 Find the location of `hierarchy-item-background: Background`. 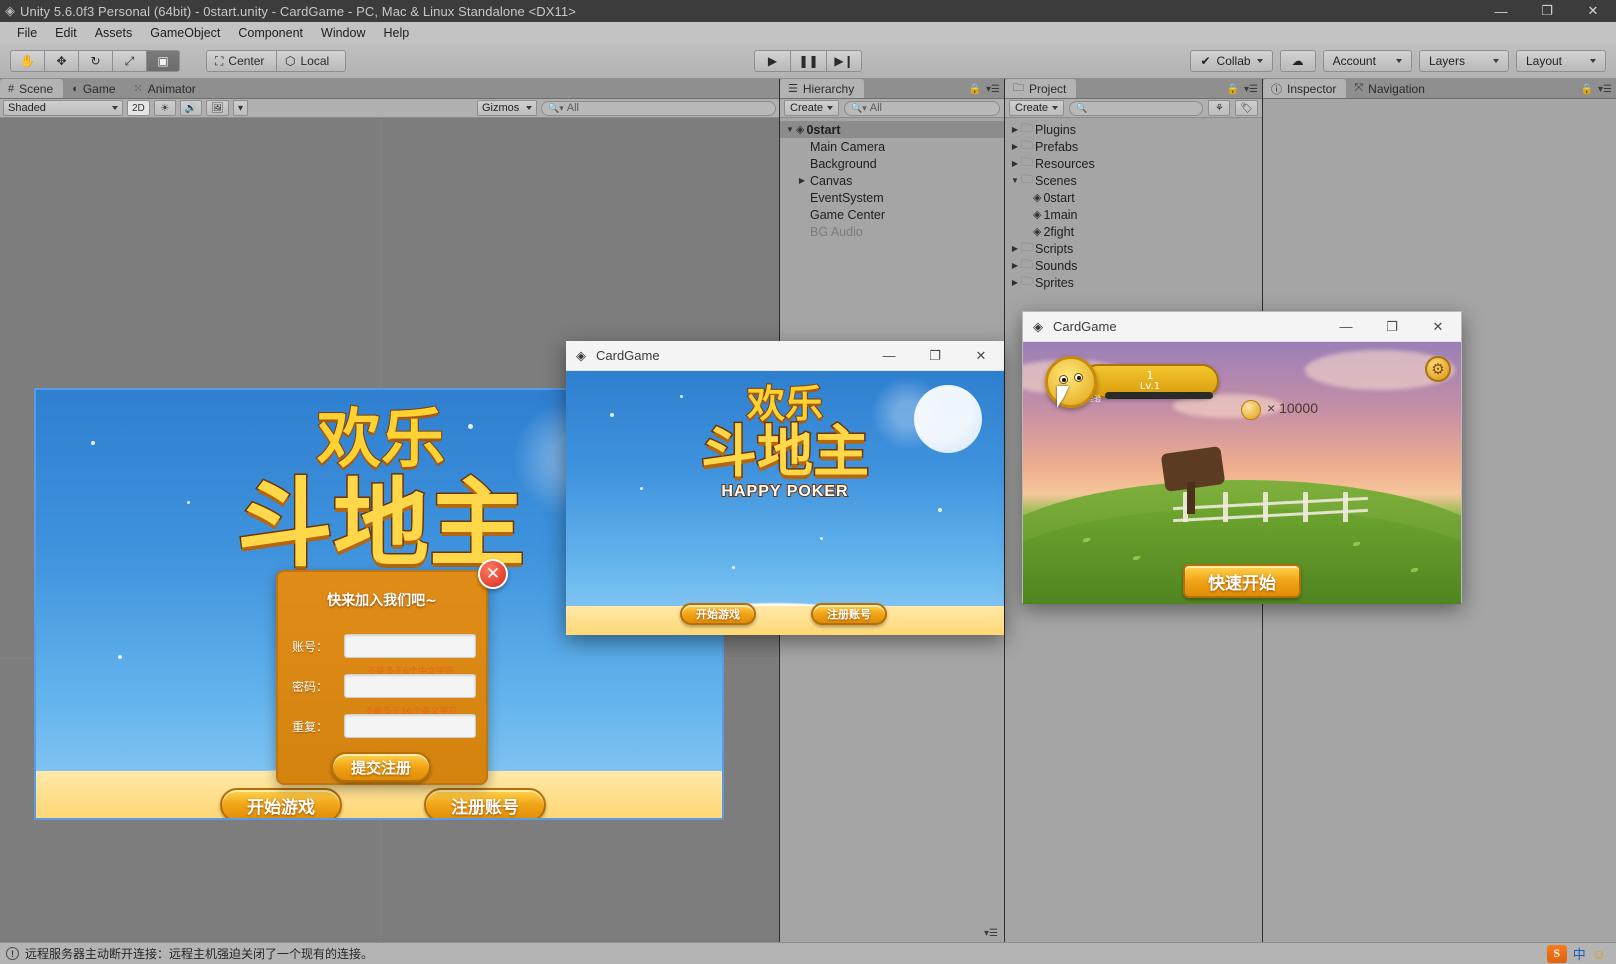

hierarchy-item-background: Background is located at coordinates (892, 163).